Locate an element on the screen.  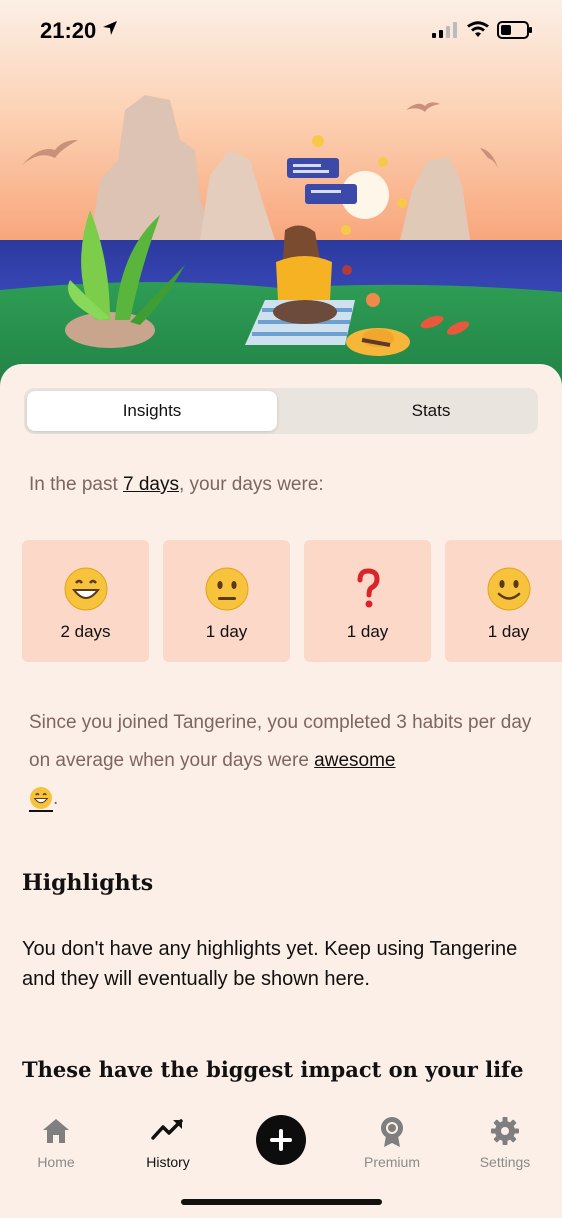
slightly-smiling-face-icon is located at coordinates (503, 589).